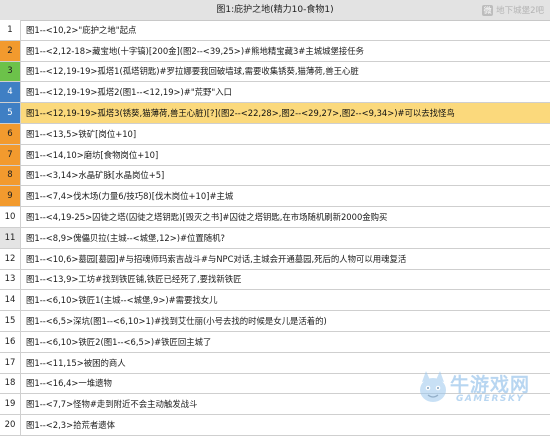 This screenshot has height=436, width=550. What do you see at coordinates (10, 71) in the screenshot?
I see `row-index: 3` at bounding box center [10, 71].